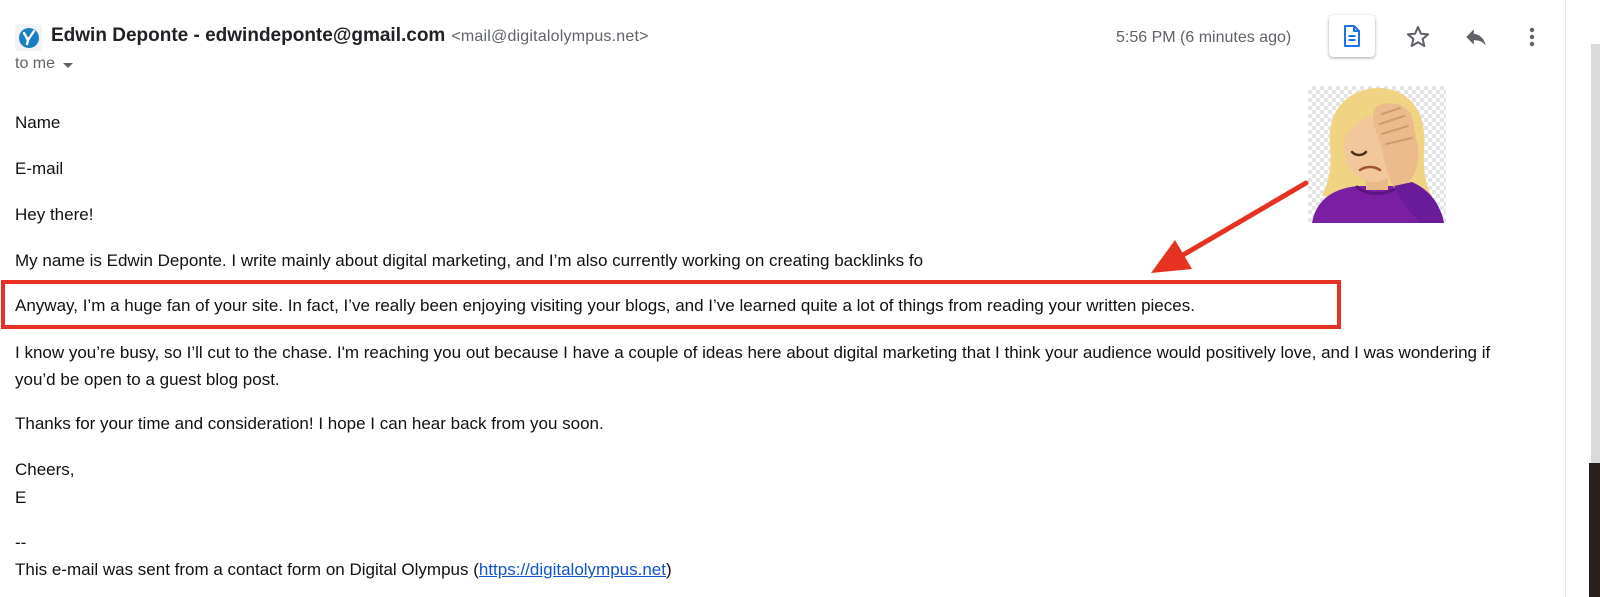  What do you see at coordinates (1377, 154) in the screenshot?
I see `woman-facepalming-emoji` at bounding box center [1377, 154].